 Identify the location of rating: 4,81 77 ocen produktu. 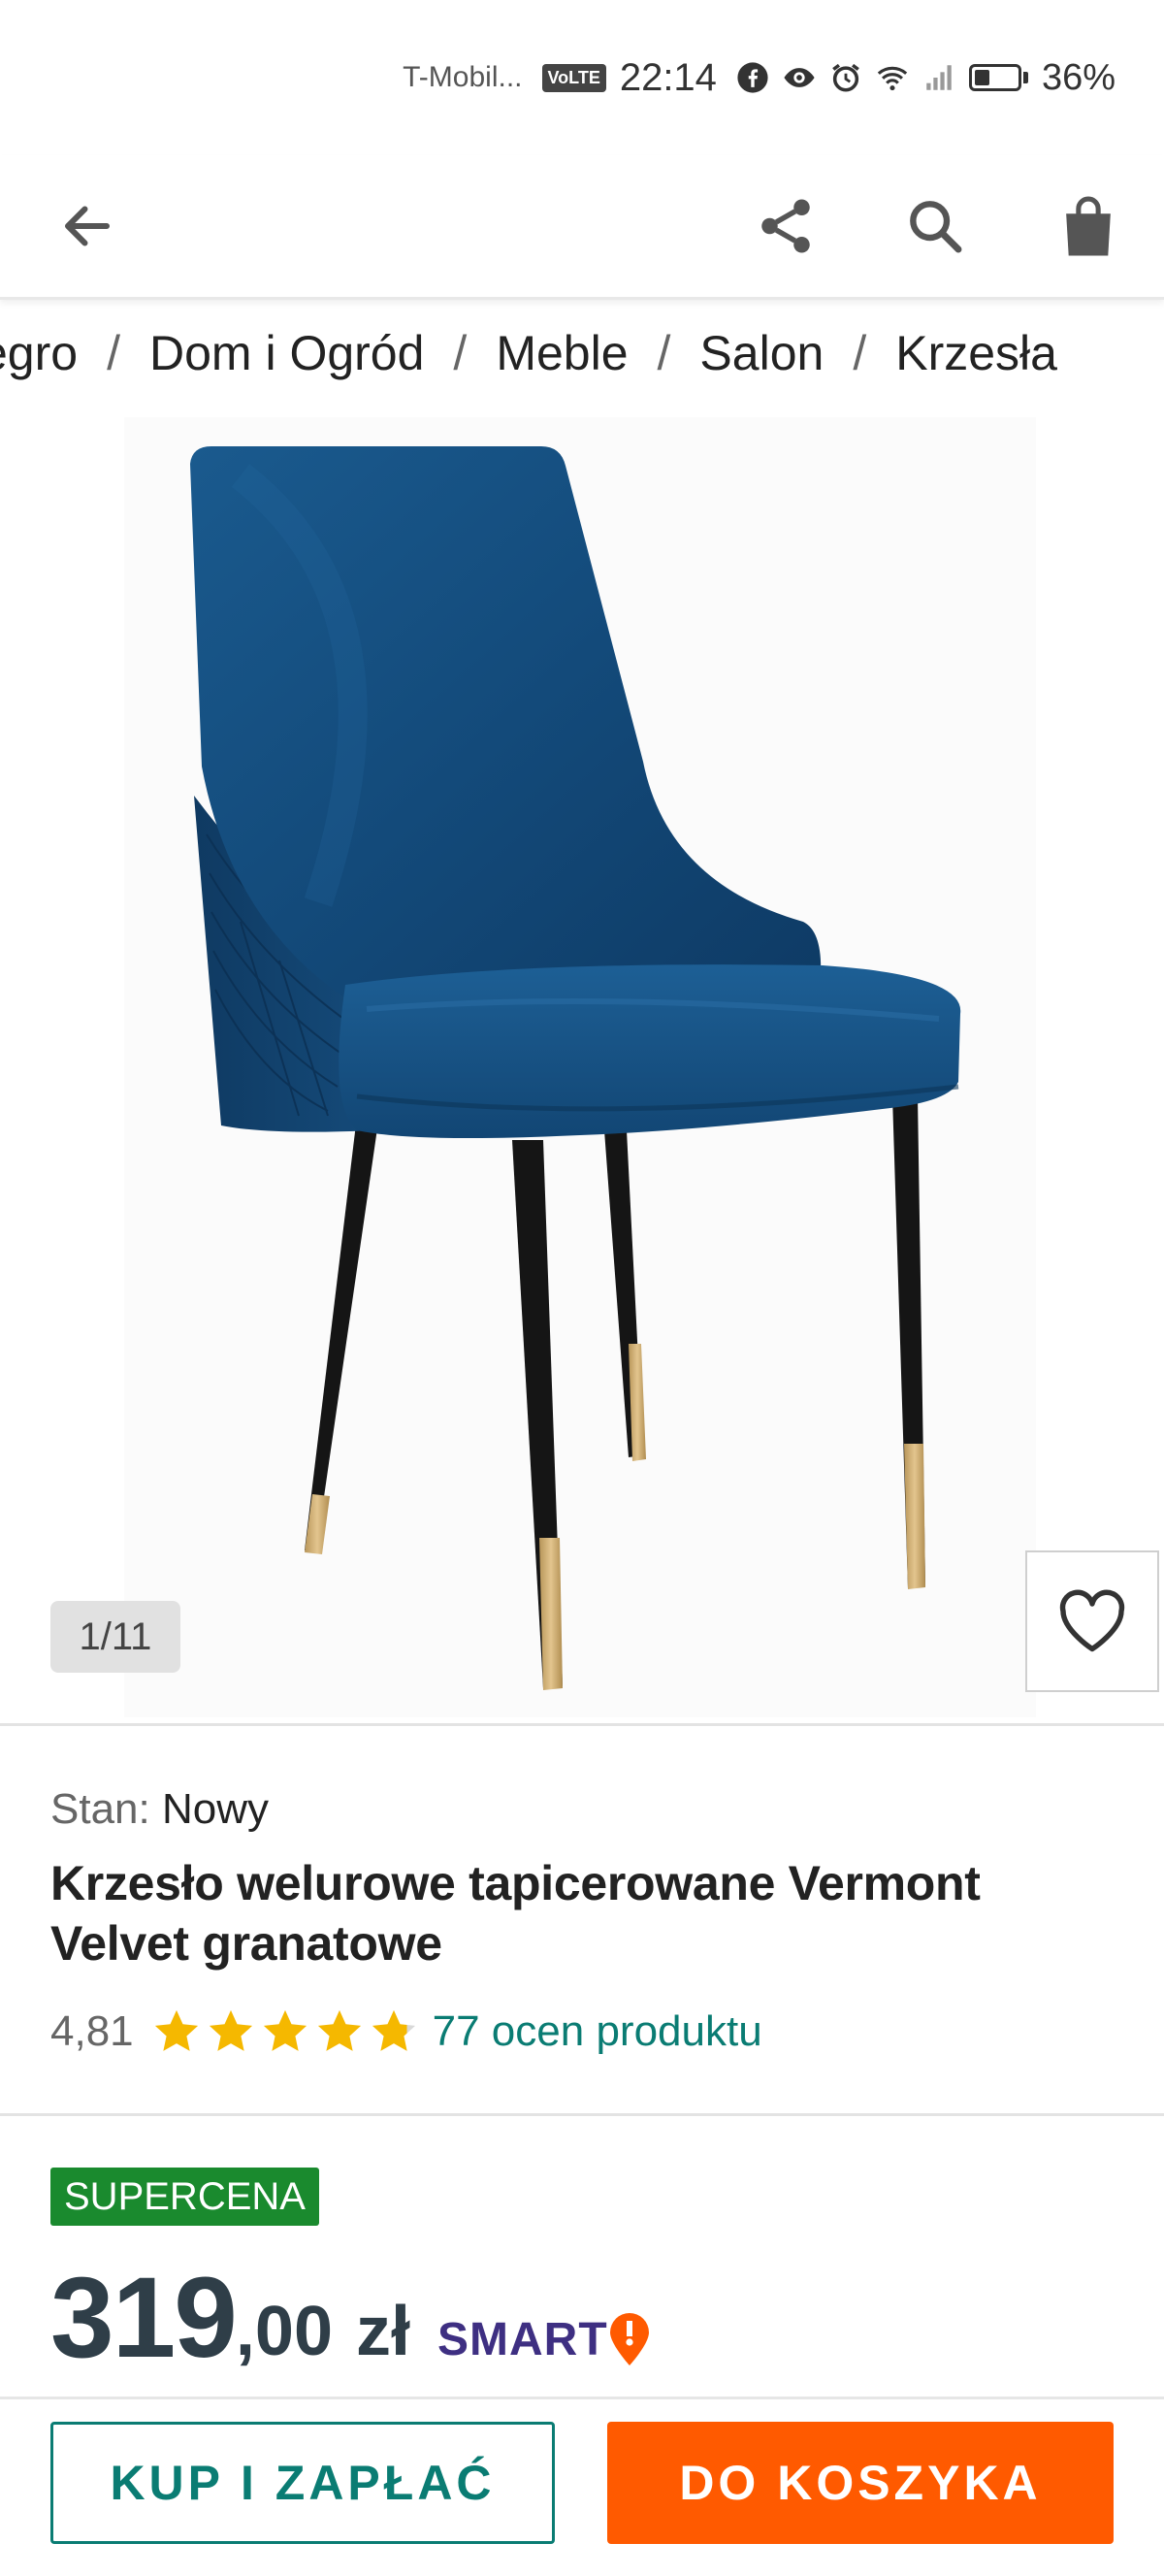
(406, 2031).